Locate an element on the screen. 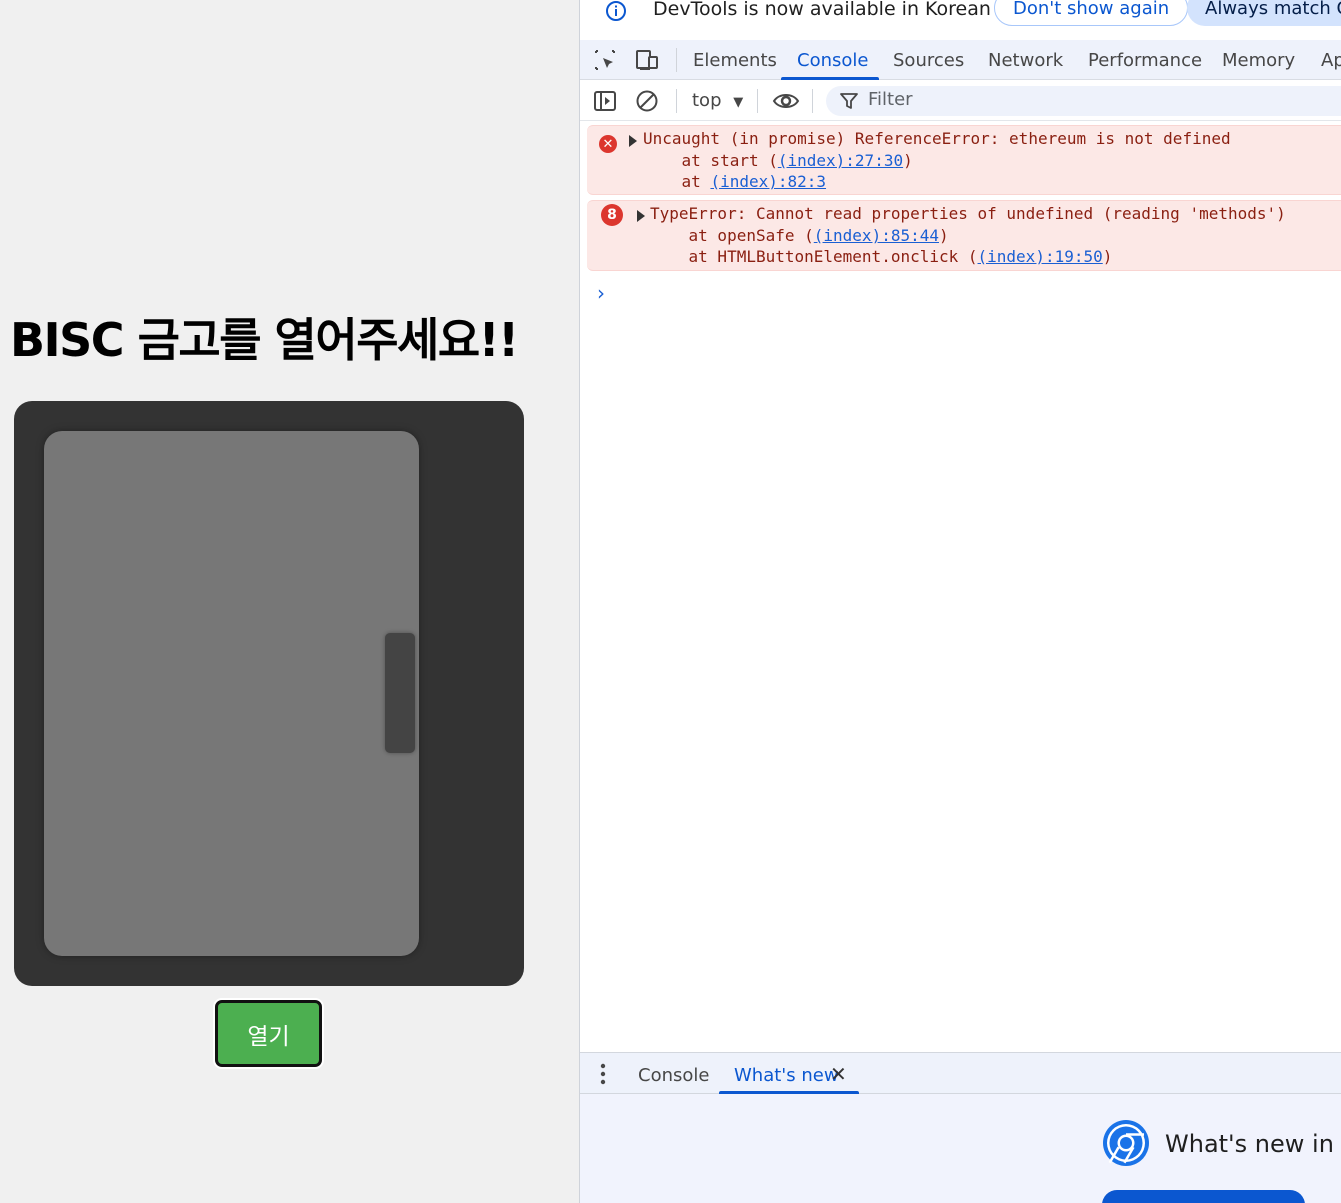 The height and width of the screenshot is (1203, 1341). page-title: BISC 금고를 열어주세요!! is located at coordinates (264, 340).